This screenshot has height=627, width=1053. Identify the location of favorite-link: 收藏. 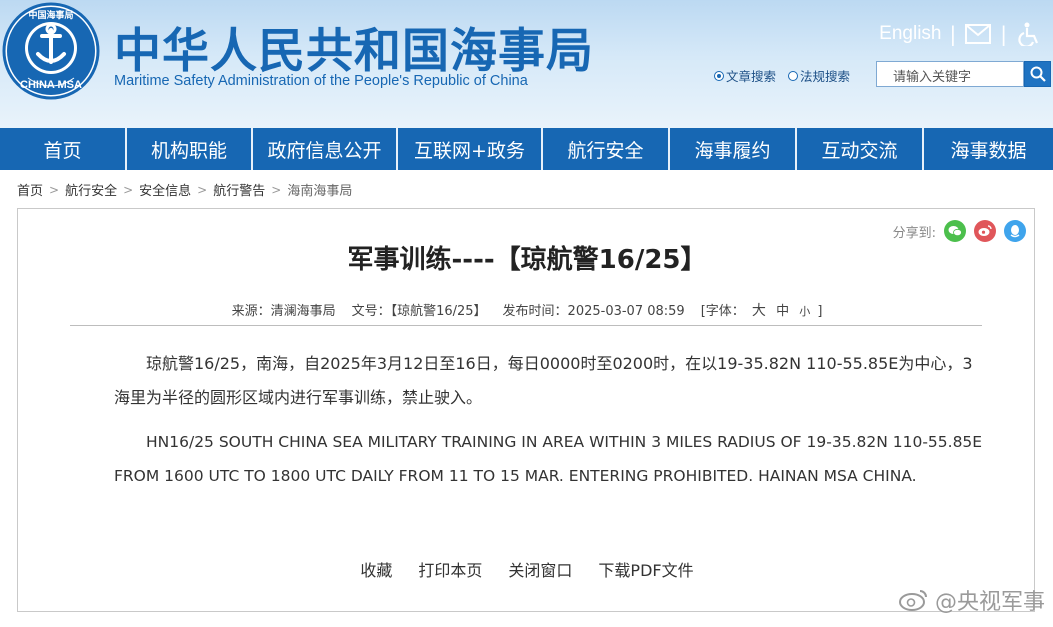
(376, 569).